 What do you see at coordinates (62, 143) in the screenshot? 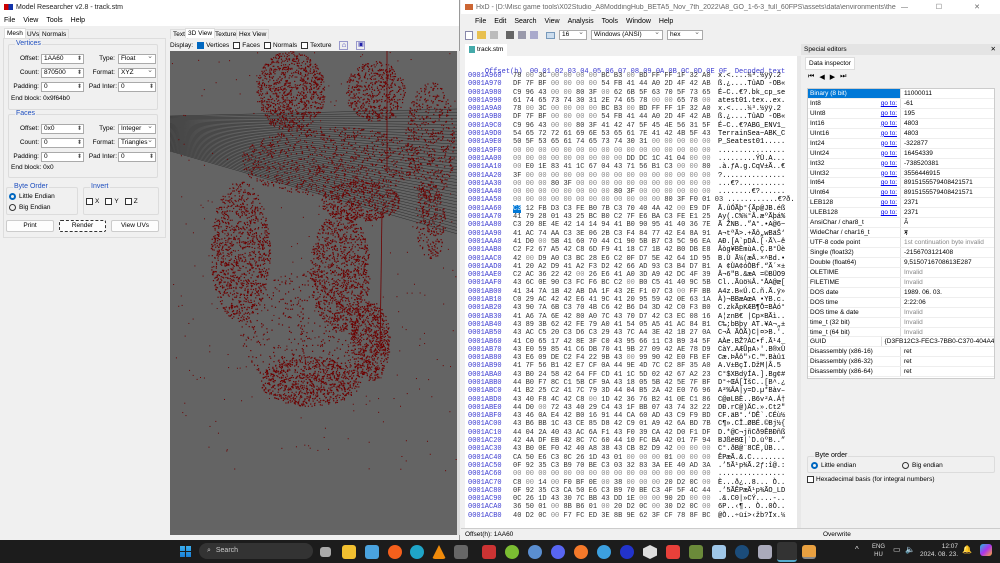
I see `faces-count-input: 0` at bounding box center [62, 143].